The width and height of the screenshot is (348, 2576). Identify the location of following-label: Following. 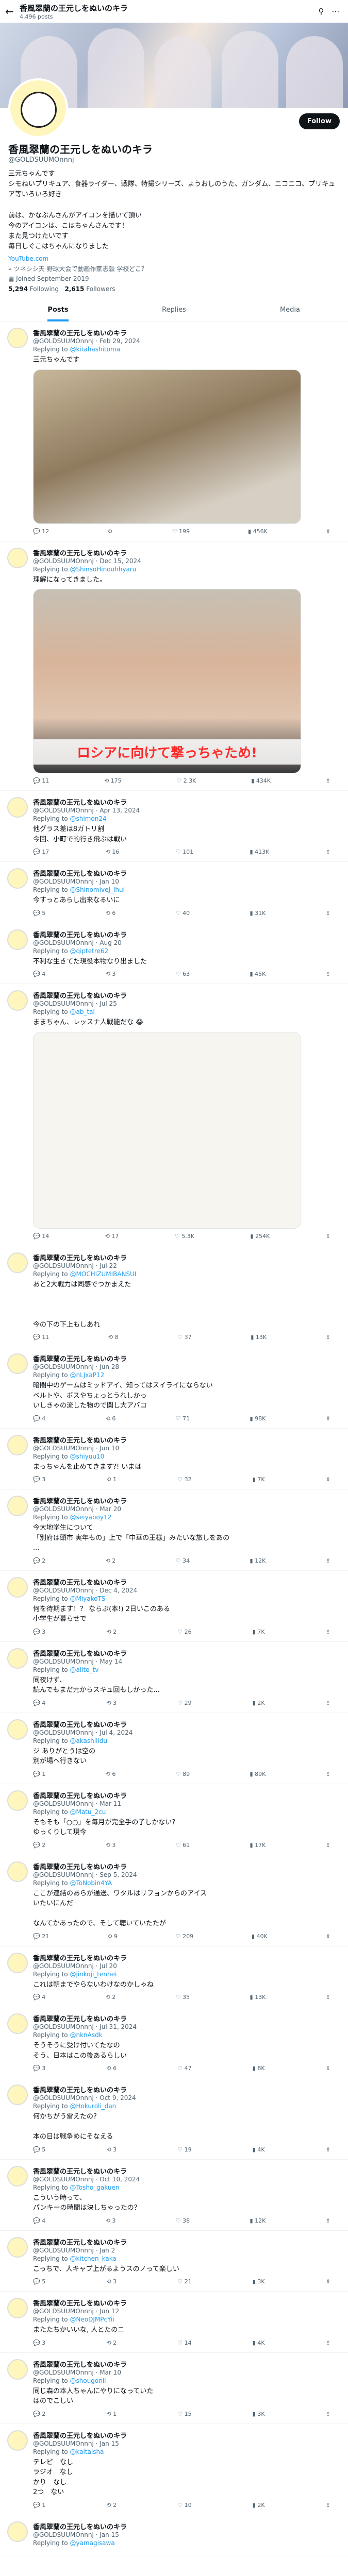
(44, 289).